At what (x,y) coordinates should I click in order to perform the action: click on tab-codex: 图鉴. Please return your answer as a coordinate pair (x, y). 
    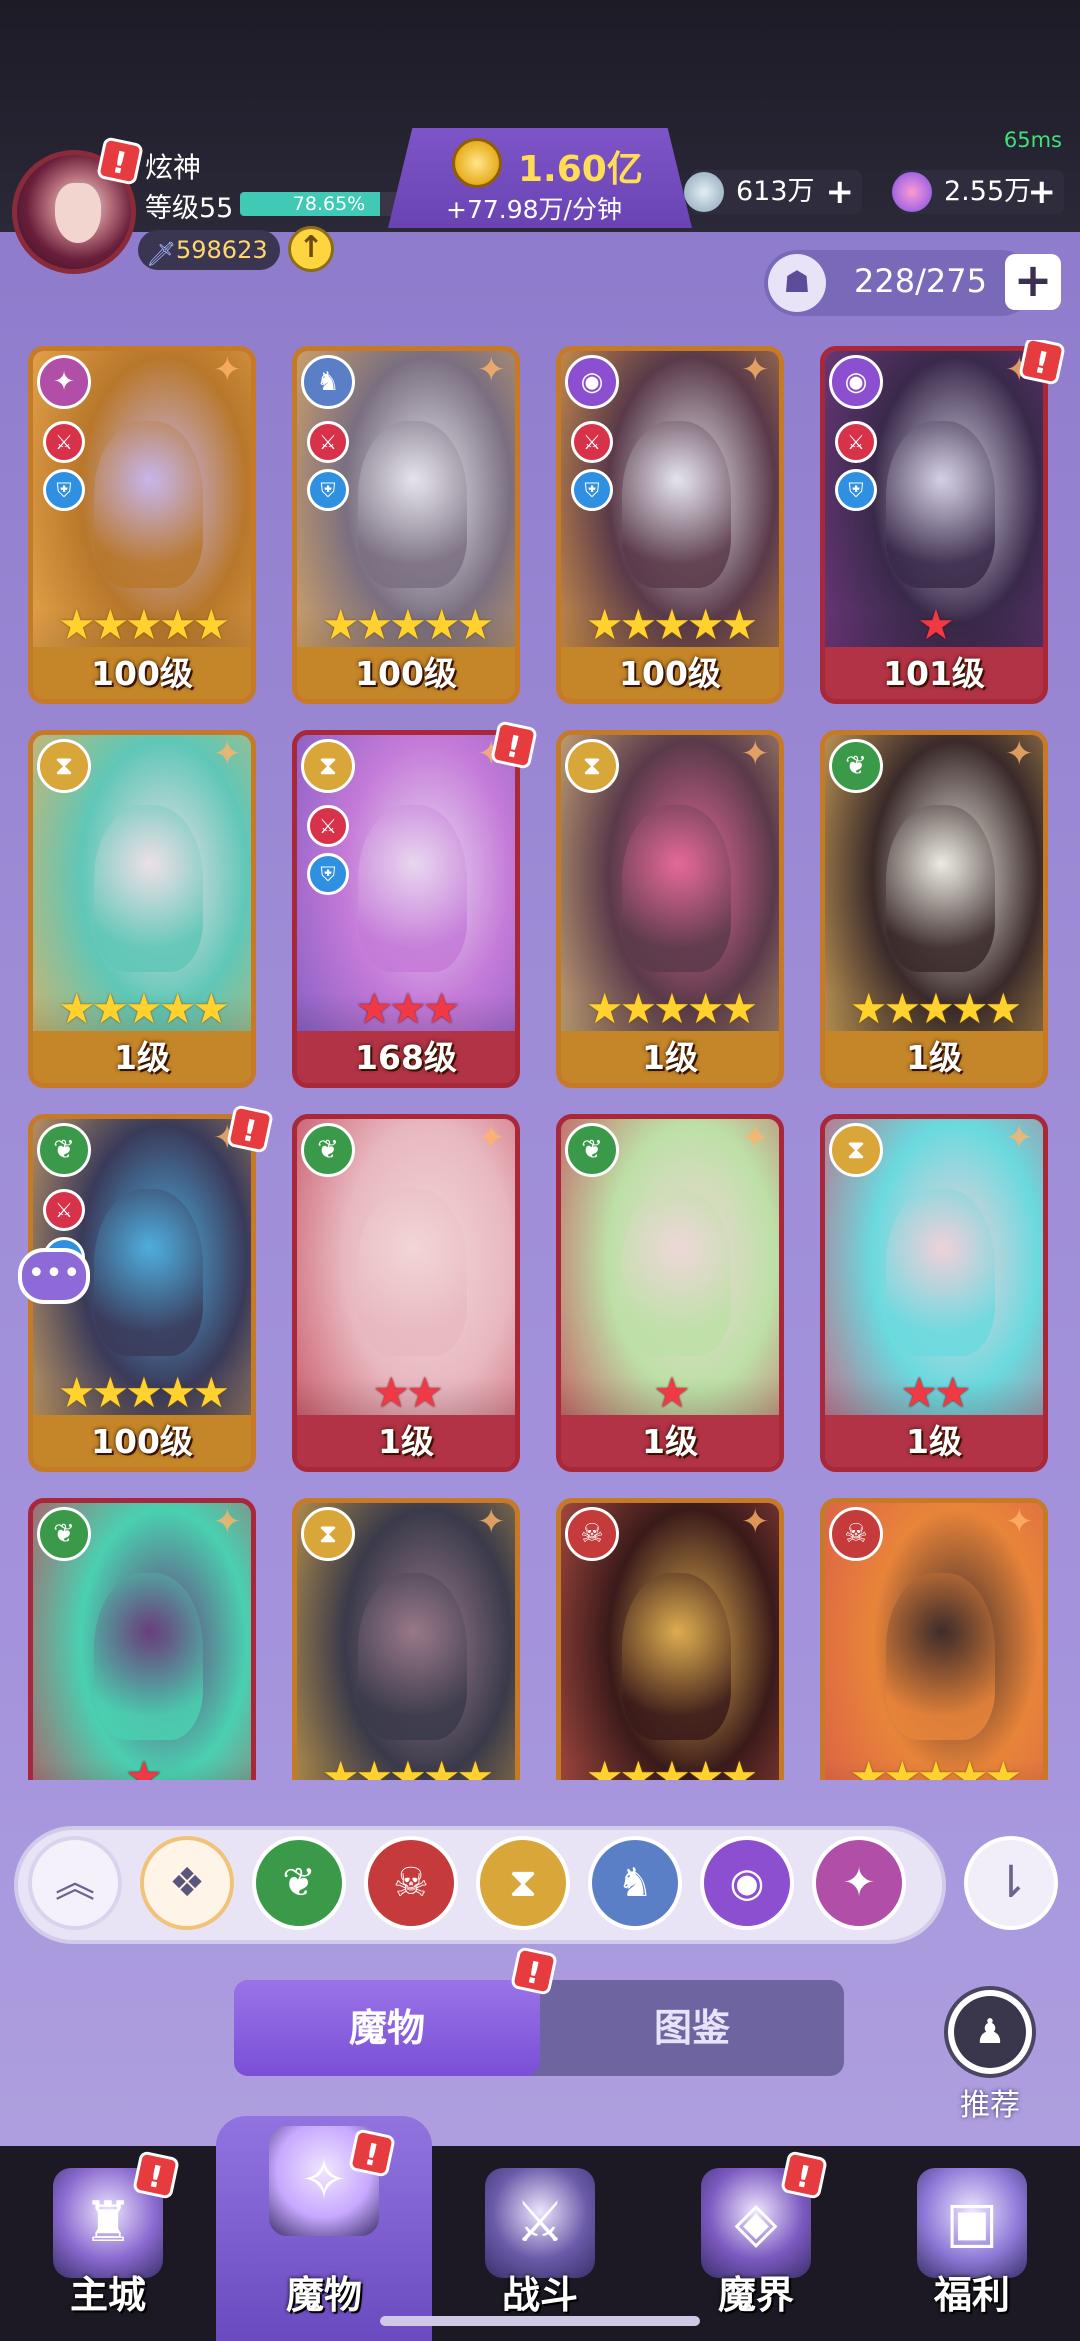
    Looking at the image, I should click on (692, 2028).